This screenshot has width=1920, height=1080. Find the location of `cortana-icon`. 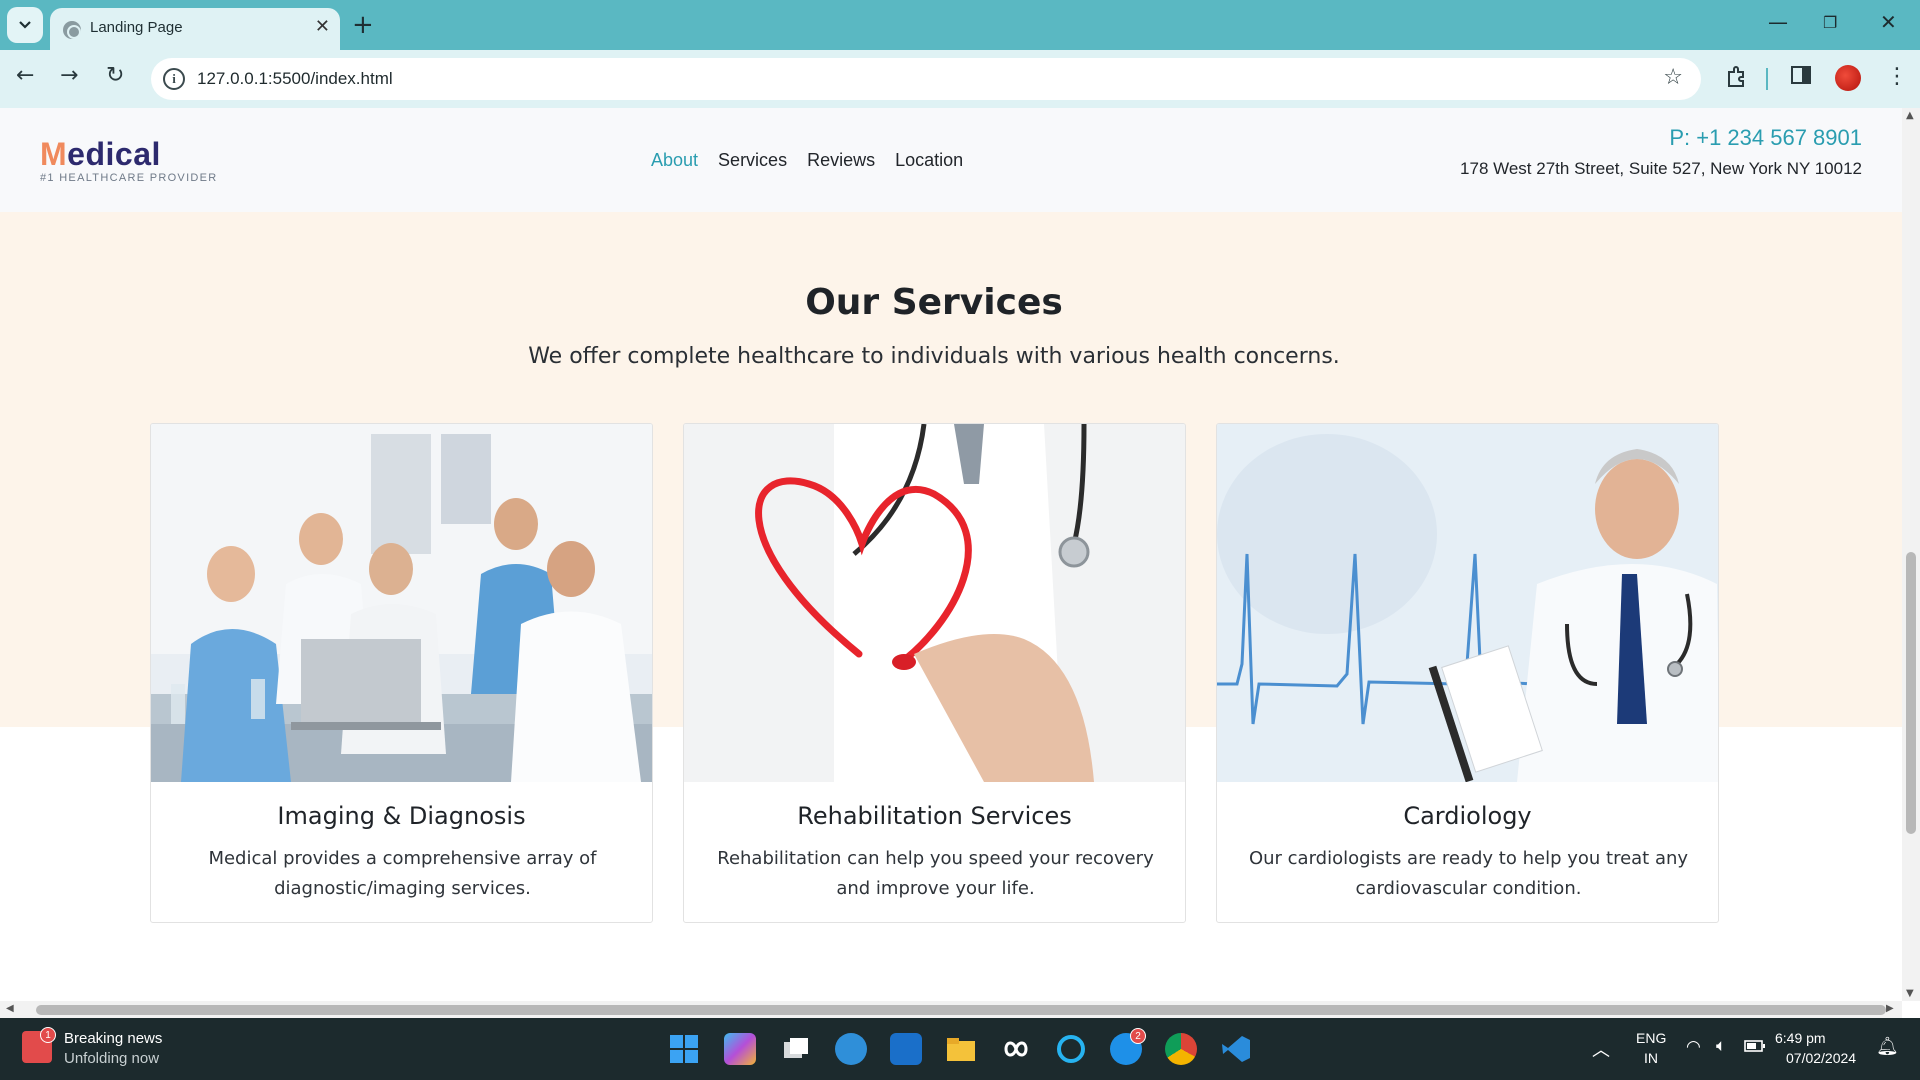

cortana-icon is located at coordinates (1071, 1049).